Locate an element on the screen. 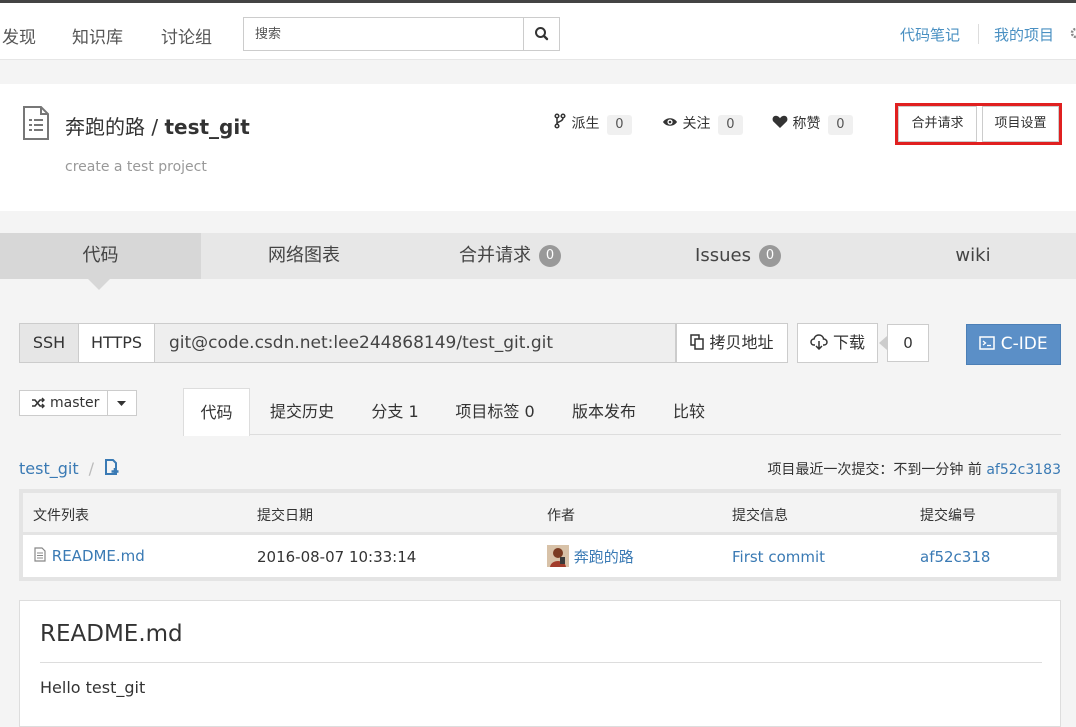  readme-divider is located at coordinates (541, 662).